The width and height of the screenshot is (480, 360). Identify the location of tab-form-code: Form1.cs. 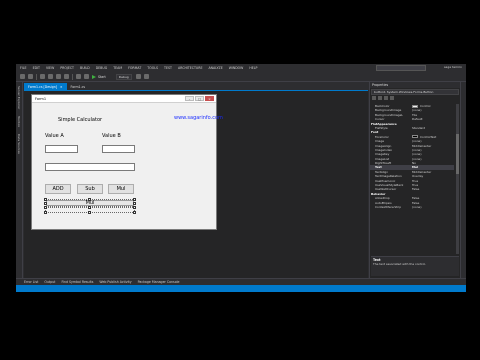
(78, 86).